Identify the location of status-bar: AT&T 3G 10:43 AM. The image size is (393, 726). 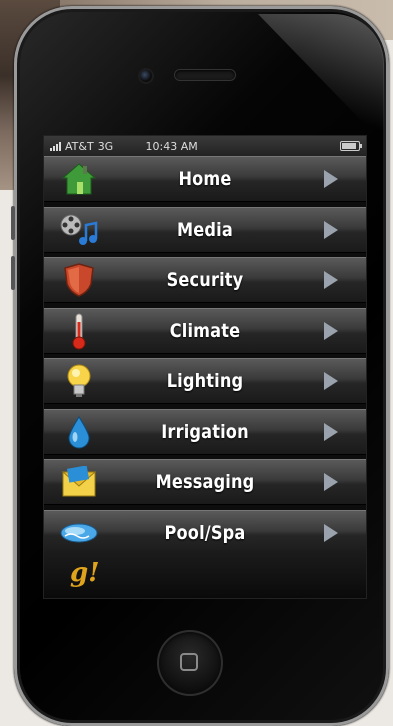
(205, 146).